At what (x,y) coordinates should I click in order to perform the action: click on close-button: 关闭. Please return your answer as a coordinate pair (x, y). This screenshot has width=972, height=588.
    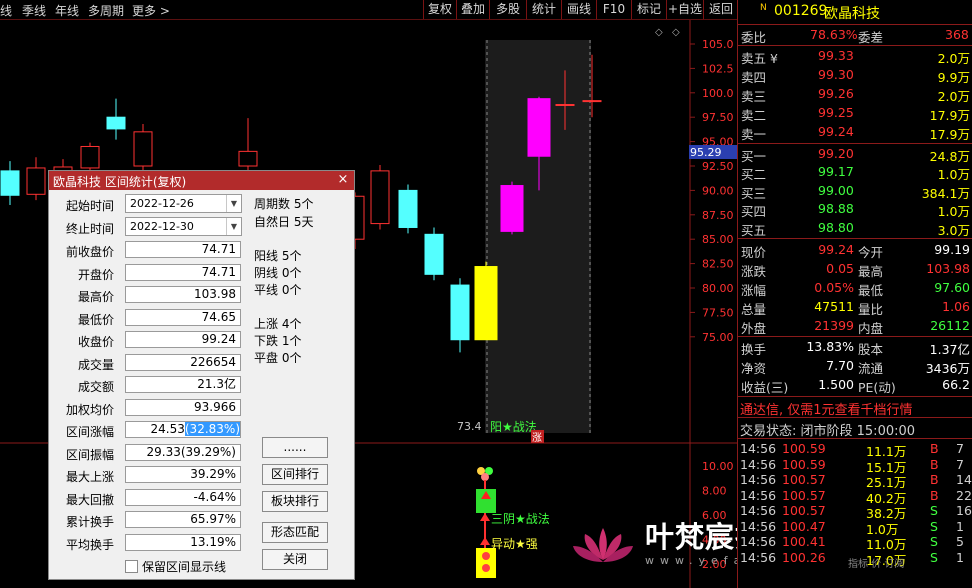
    Looking at the image, I should click on (295, 559).